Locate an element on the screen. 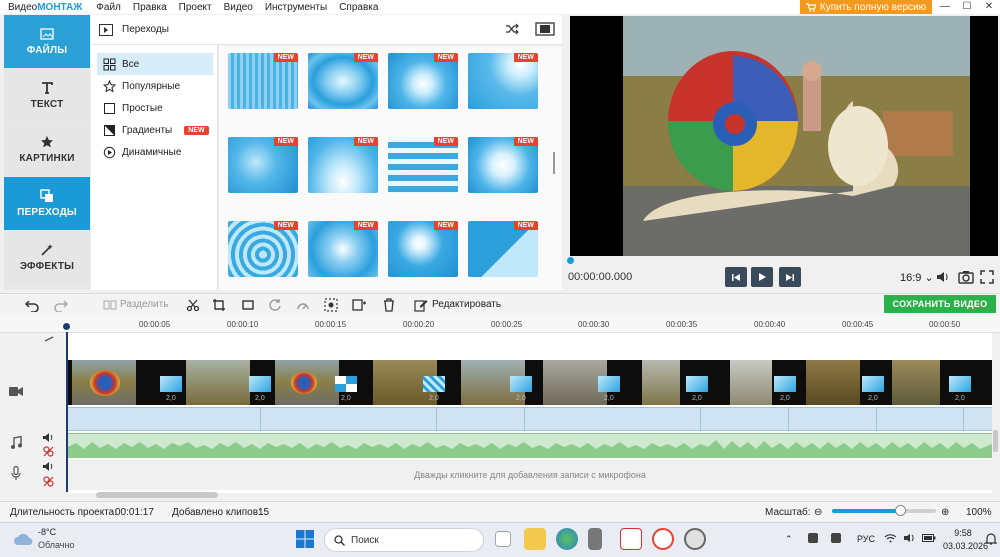 This screenshot has width=1000, height=557. track-link-icon is located at coordinates (49, 339).